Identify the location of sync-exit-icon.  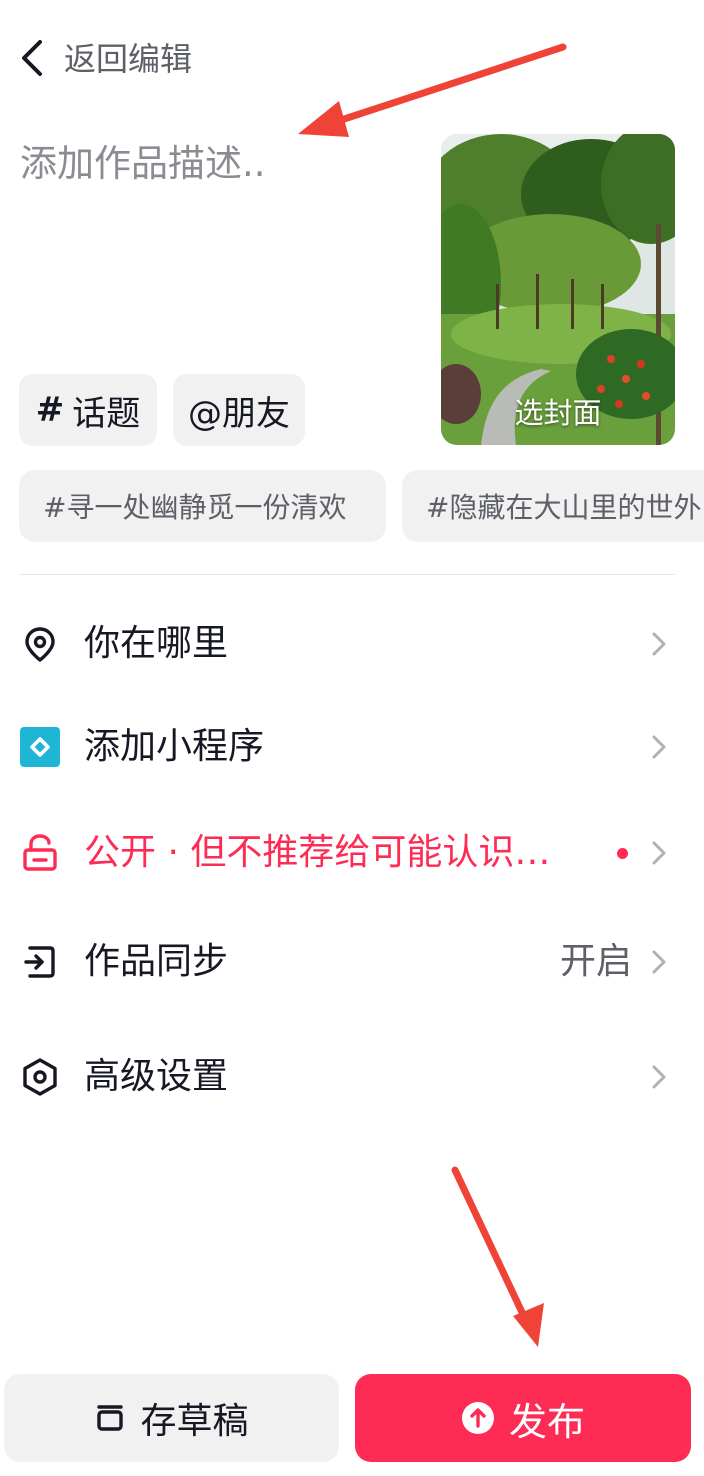
(39, 962).